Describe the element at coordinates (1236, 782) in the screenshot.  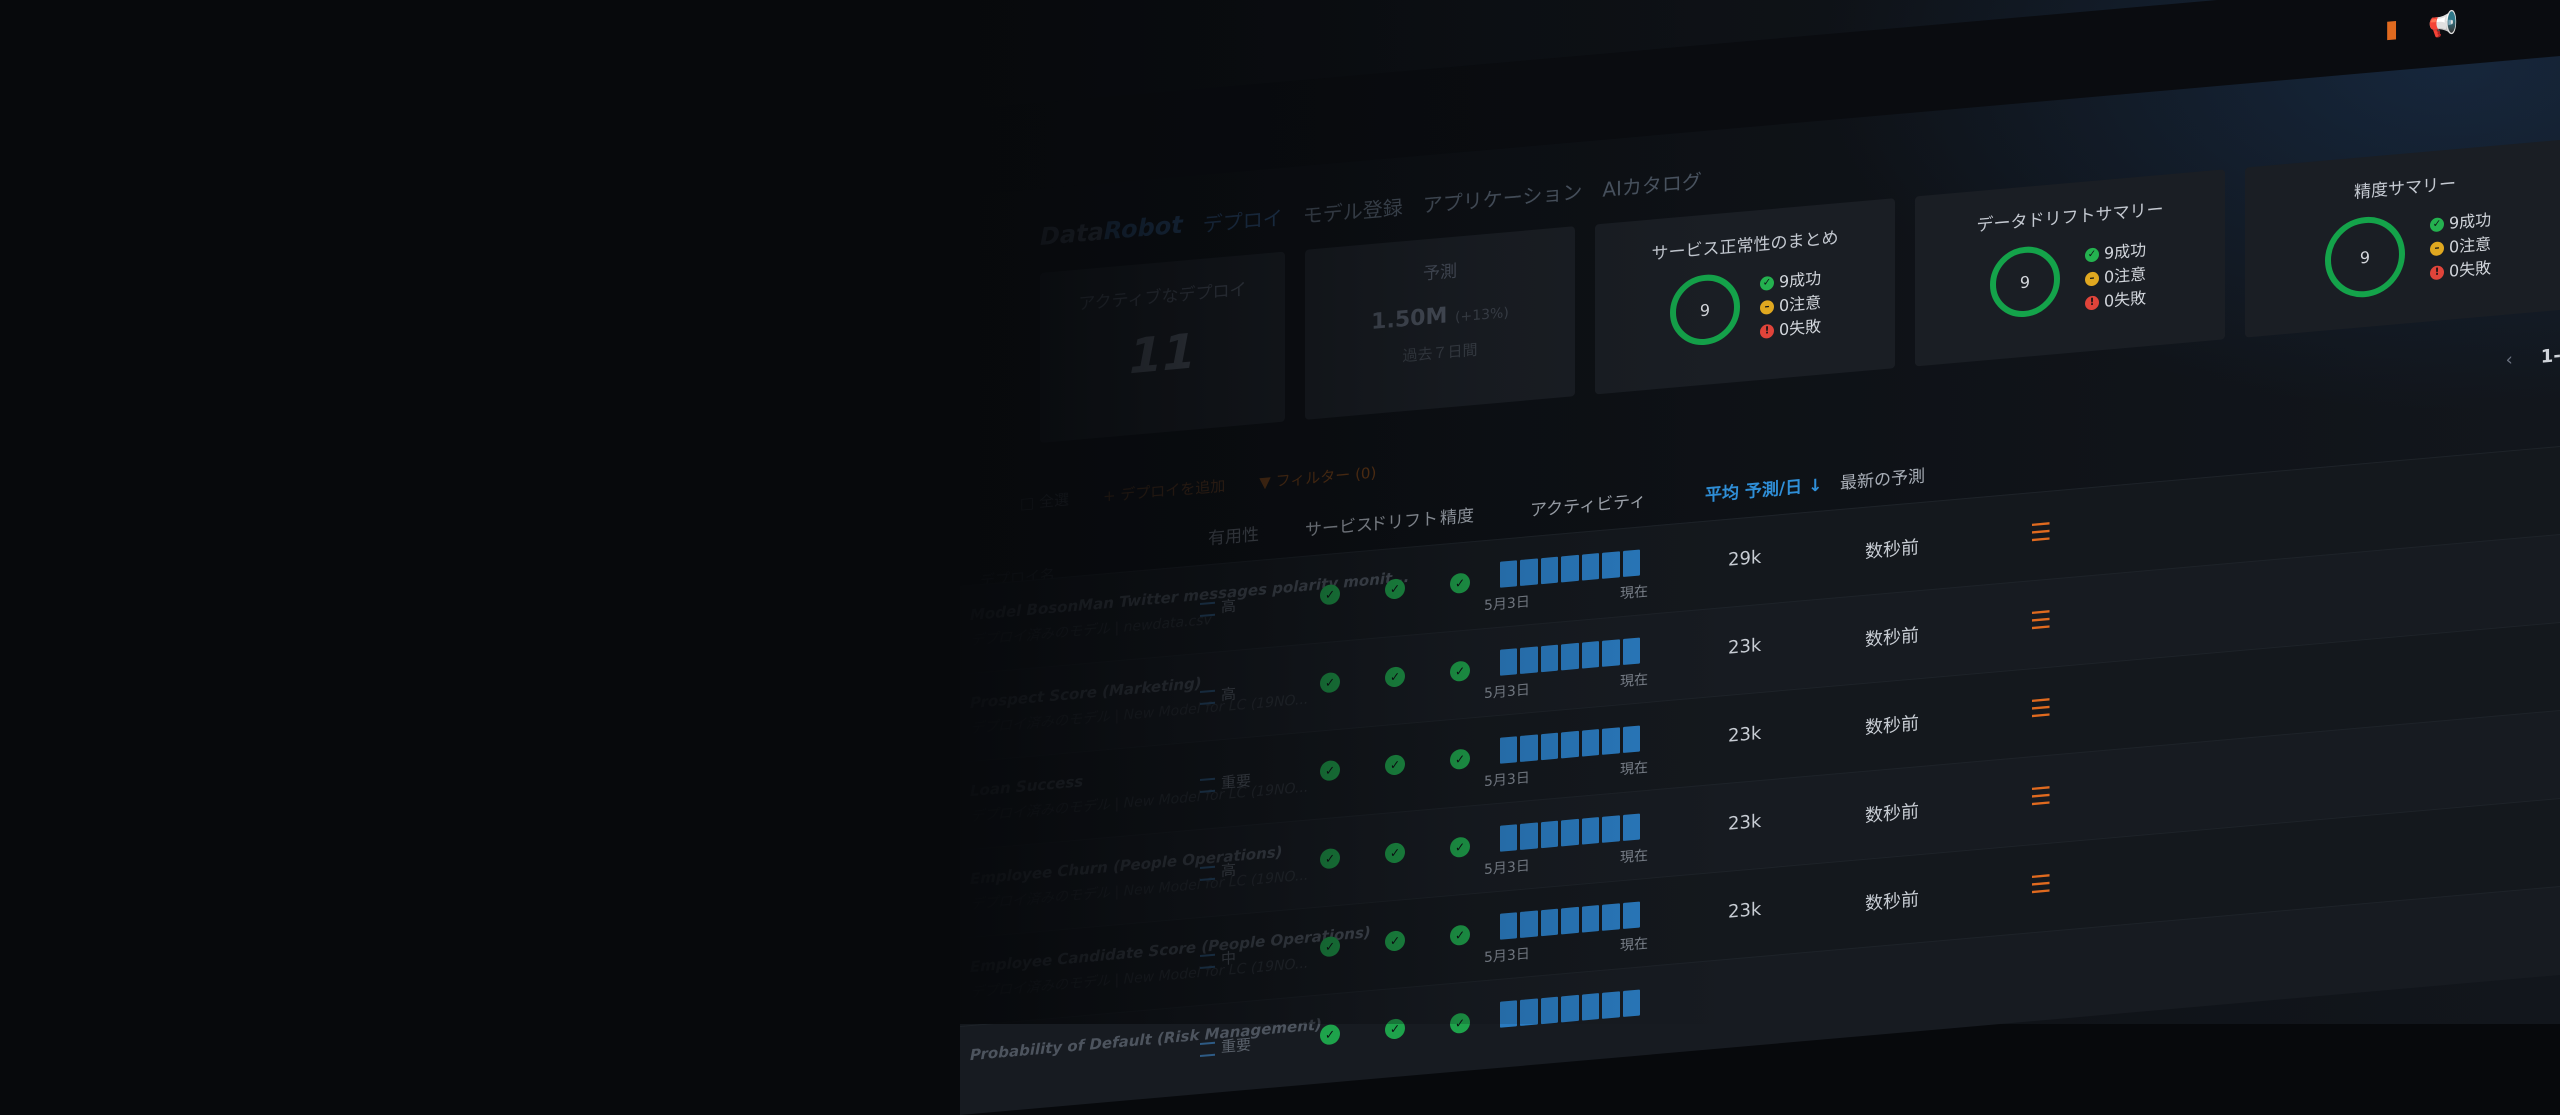
I see `importance-label: 重要` at that location.